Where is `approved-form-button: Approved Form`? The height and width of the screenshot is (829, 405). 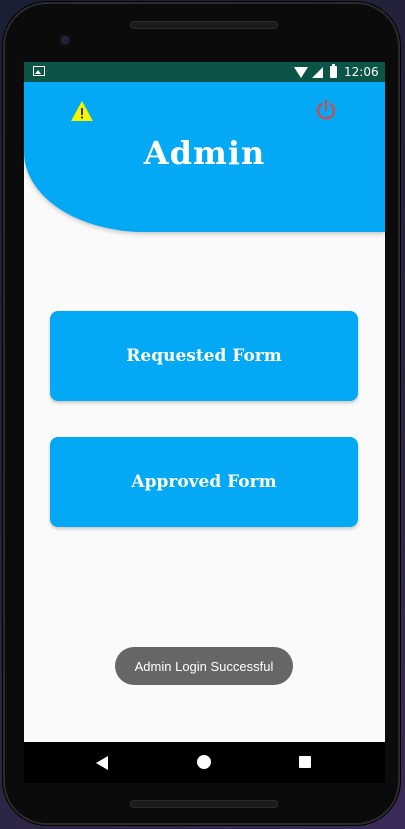 approved-form-button: Approved Form is located at coordinates (204, 482).